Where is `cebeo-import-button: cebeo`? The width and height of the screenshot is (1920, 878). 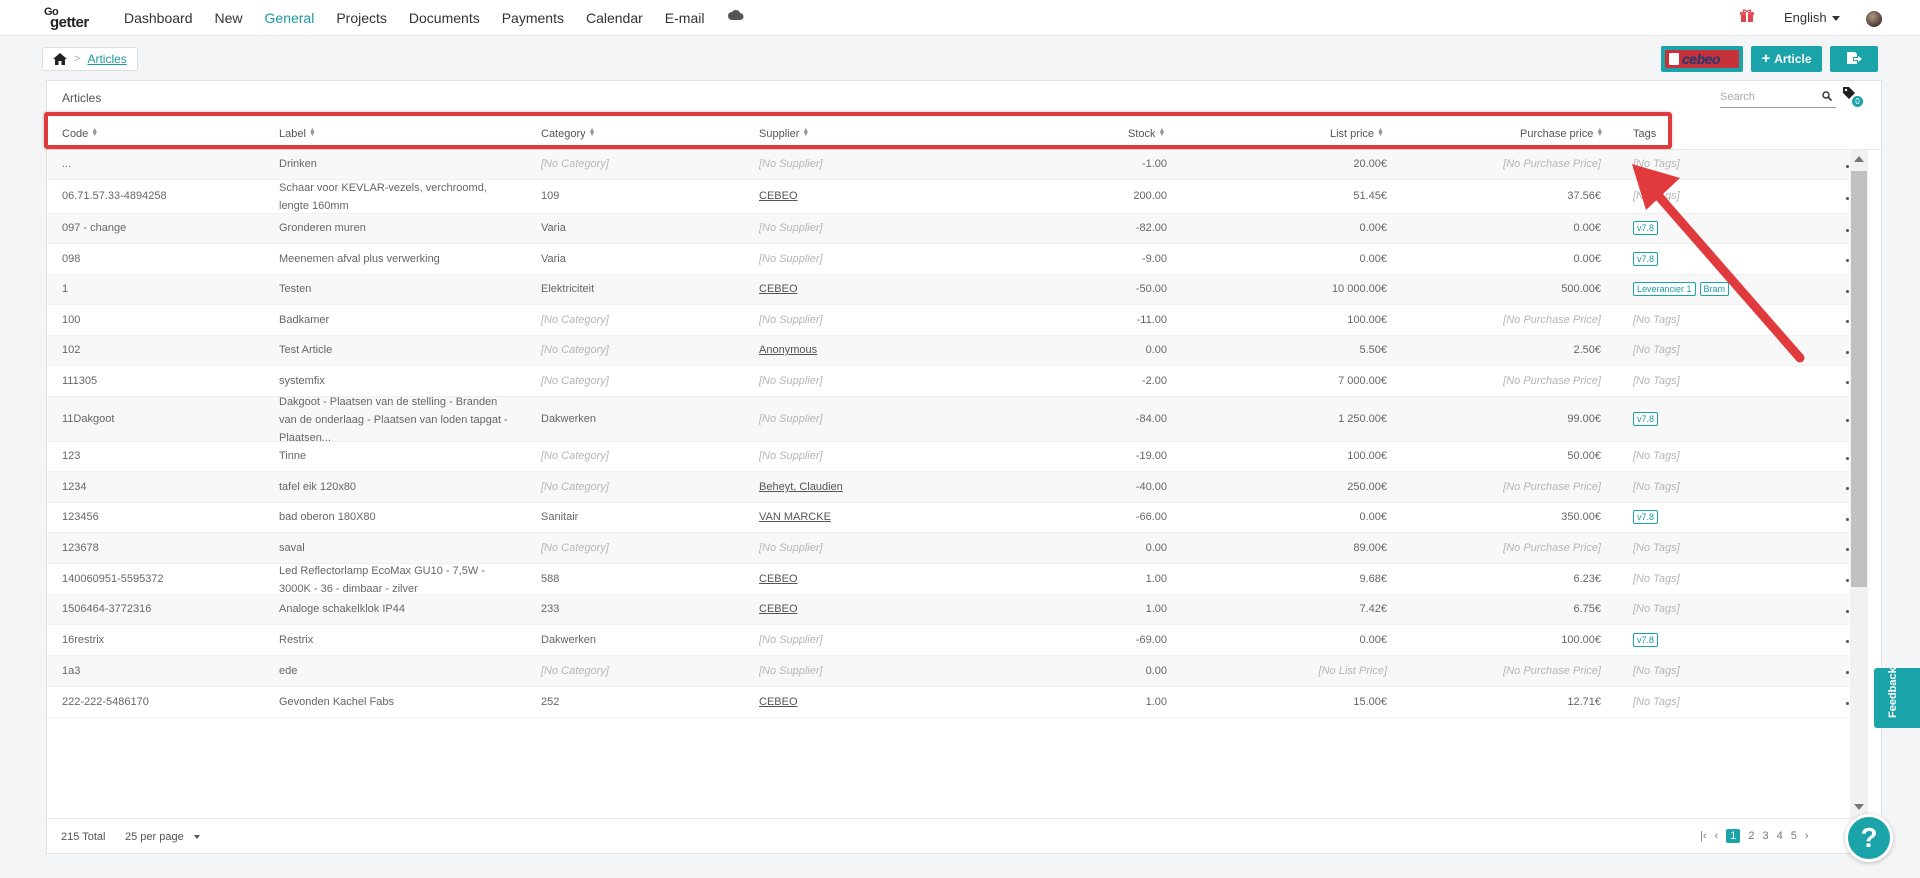
cebeo-import-button: cebeo is located at coordinates (1702, 59).